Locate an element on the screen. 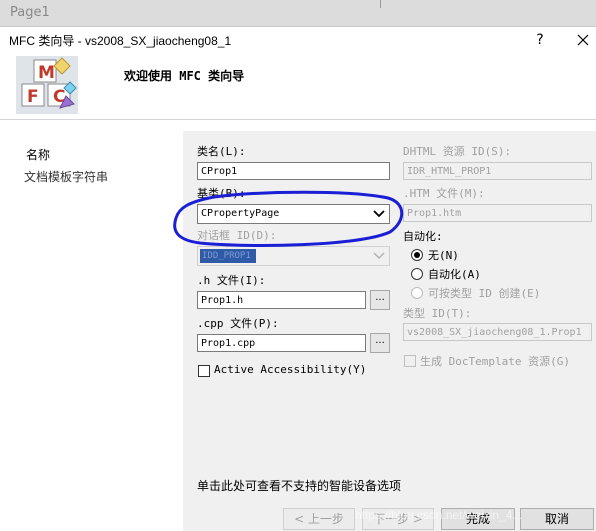 Image resolution: width=596 pixels, height=531 pixels. active-accessibility-label: Active Accessibility(Y) is located at coordinates (290, 369).